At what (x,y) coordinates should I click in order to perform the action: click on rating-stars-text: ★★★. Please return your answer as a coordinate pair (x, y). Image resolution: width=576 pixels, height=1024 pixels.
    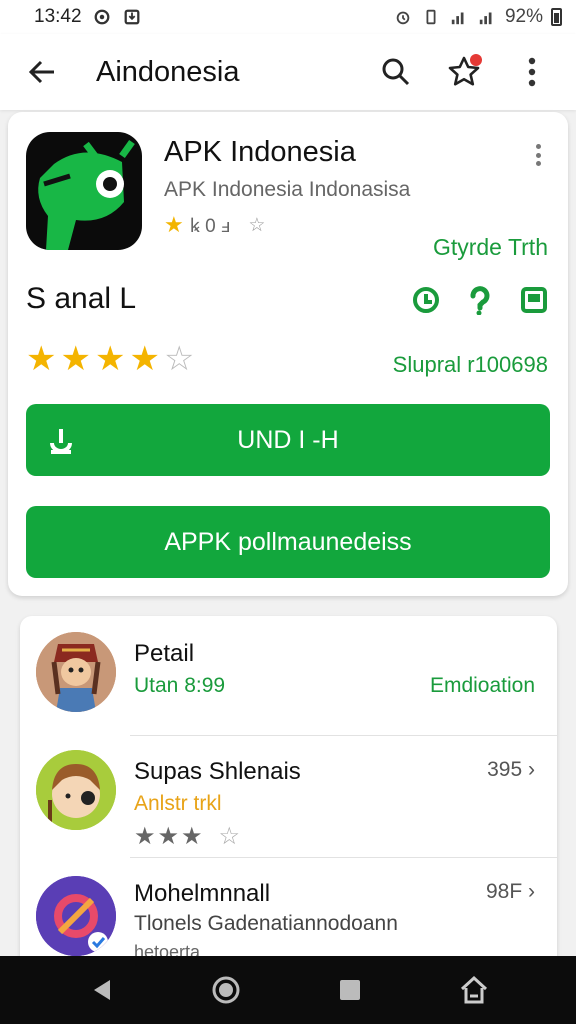
    Looking at the image, I should click on (169, 836).